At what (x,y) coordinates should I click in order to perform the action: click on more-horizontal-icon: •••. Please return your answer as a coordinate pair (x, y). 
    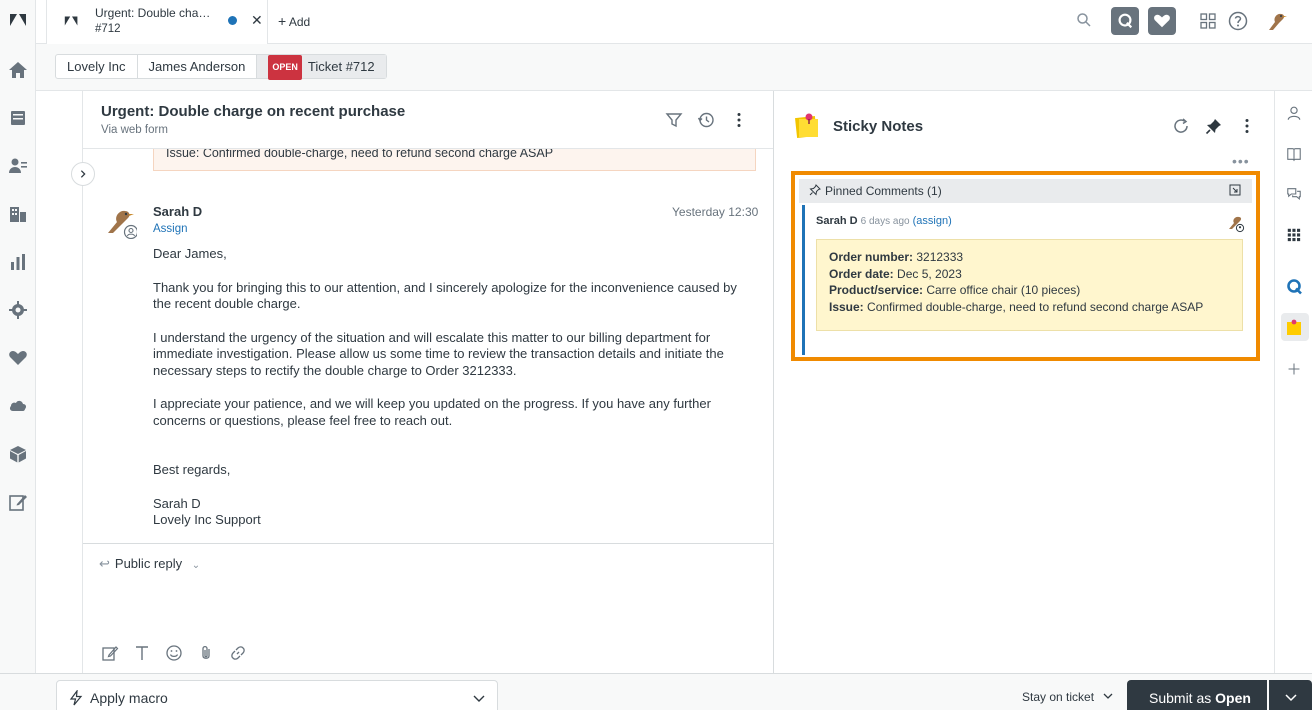
    Looking at the image, I should click on (1241, 161).